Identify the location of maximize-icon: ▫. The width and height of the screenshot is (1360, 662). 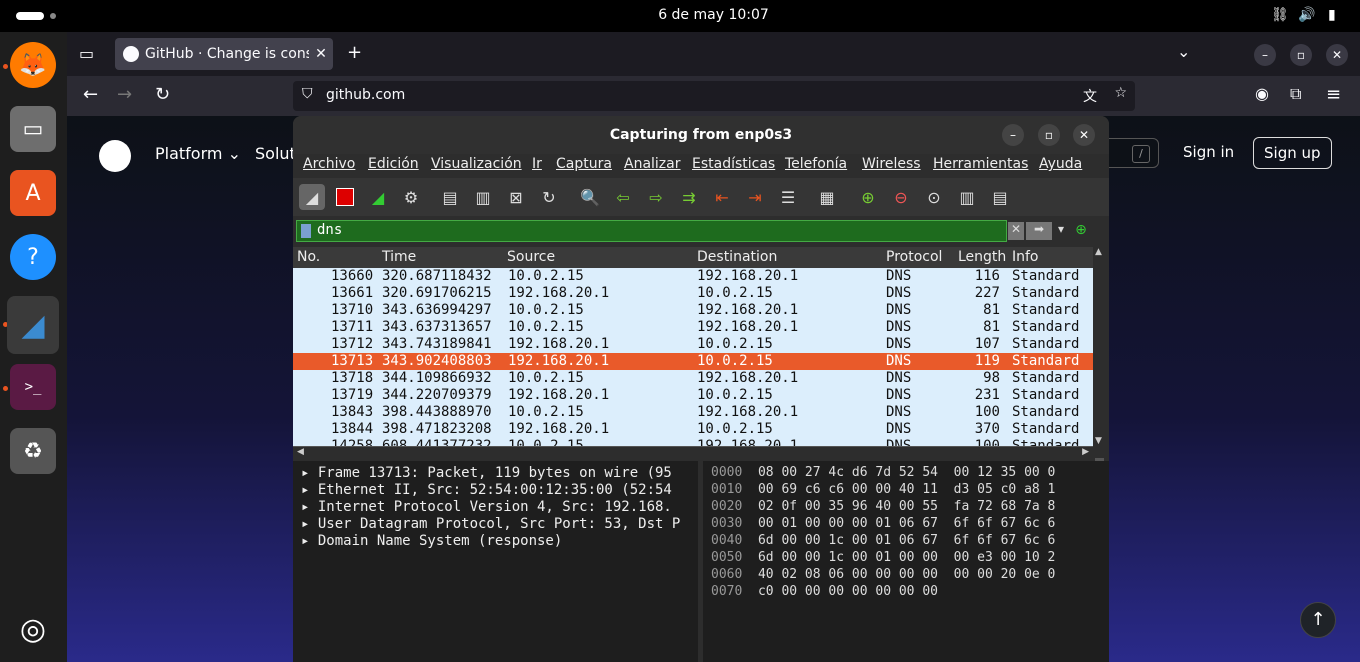
(1301, 55).